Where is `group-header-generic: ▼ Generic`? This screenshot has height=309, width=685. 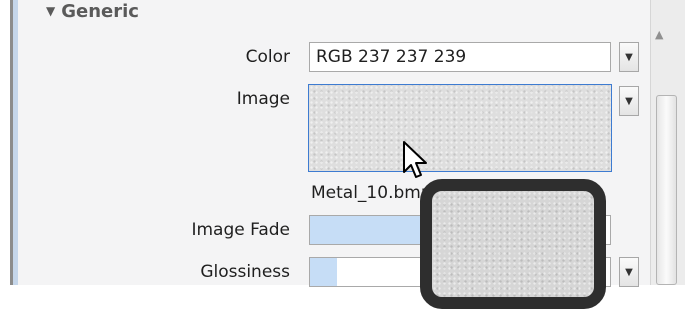 group-header-generic: ▼ Generic is located at coordinates (92, 12).